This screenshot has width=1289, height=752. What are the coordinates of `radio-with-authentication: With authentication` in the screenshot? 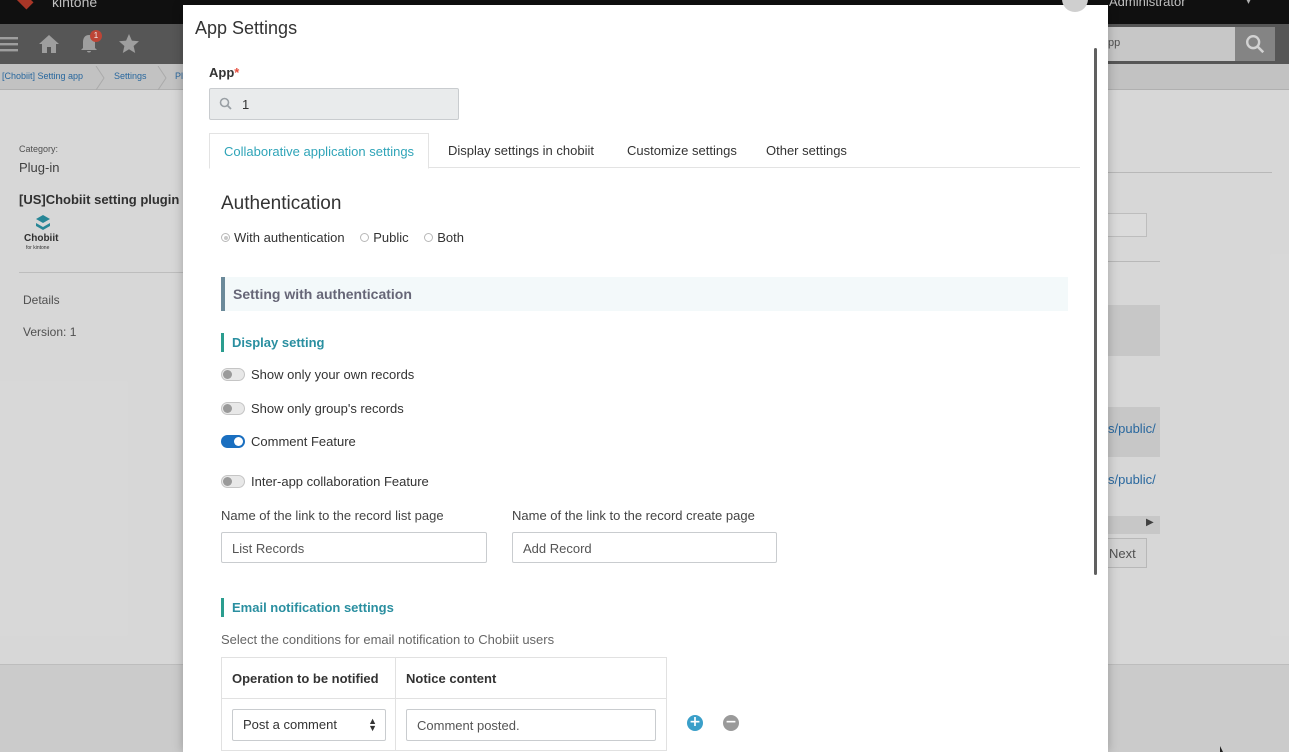 It's located at (283, 237).